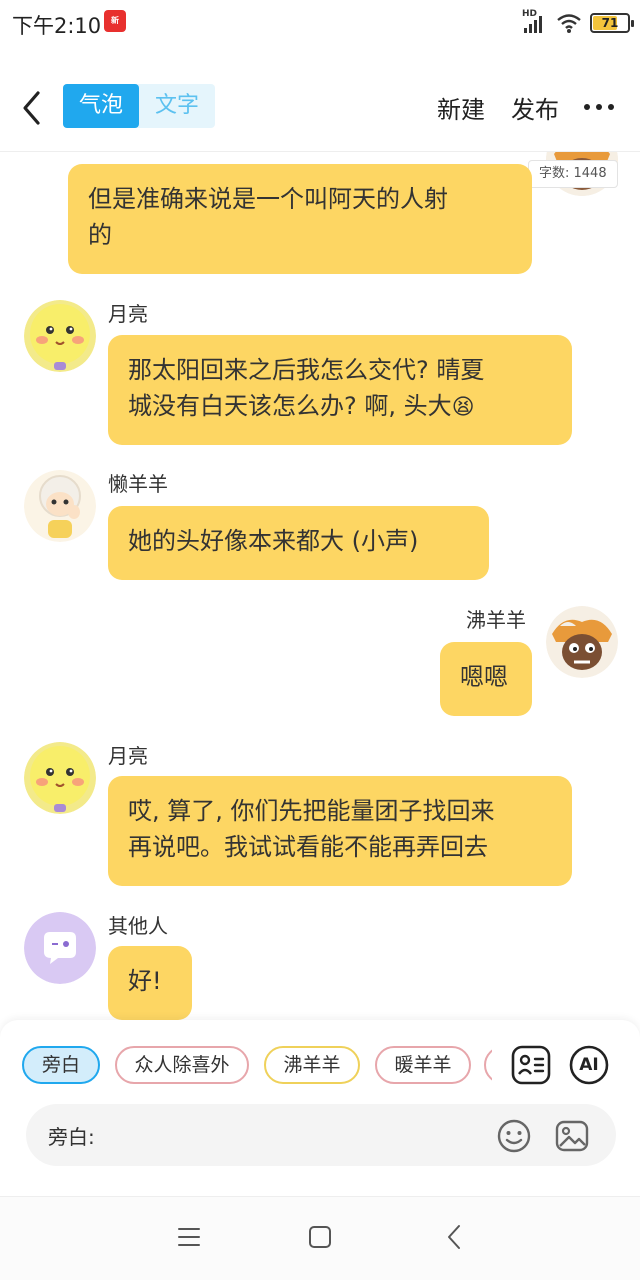  I want to click on top-bar: 气泡 文字 新建 发布, so click(320, 106).